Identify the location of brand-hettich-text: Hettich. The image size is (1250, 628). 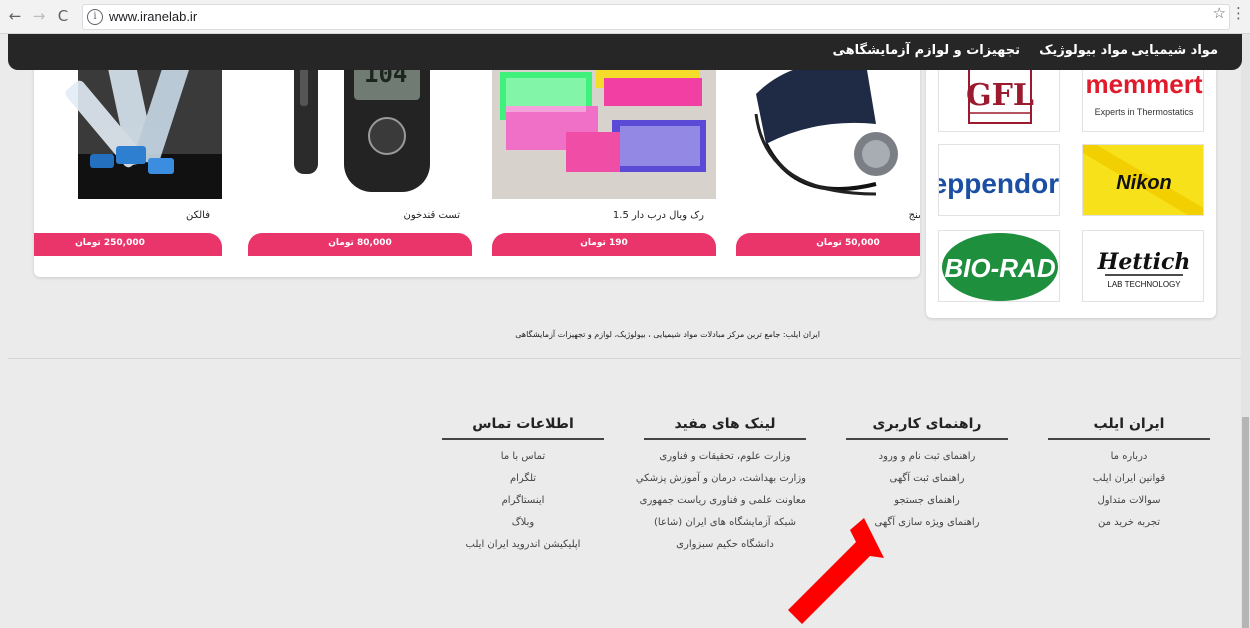
(1144, 262).